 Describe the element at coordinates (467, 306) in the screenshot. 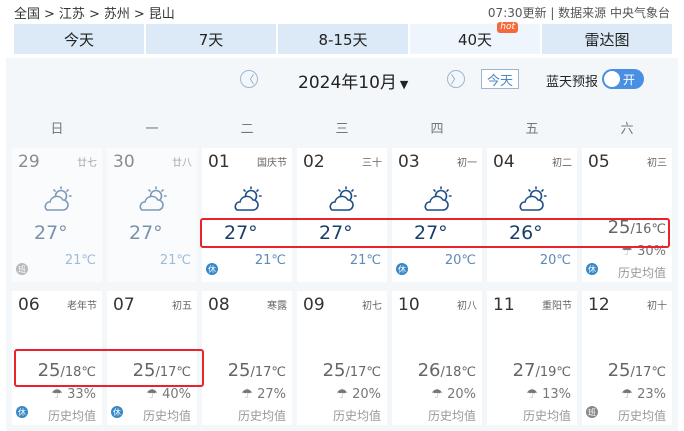

I see `lunar-date: 初八` at that location.